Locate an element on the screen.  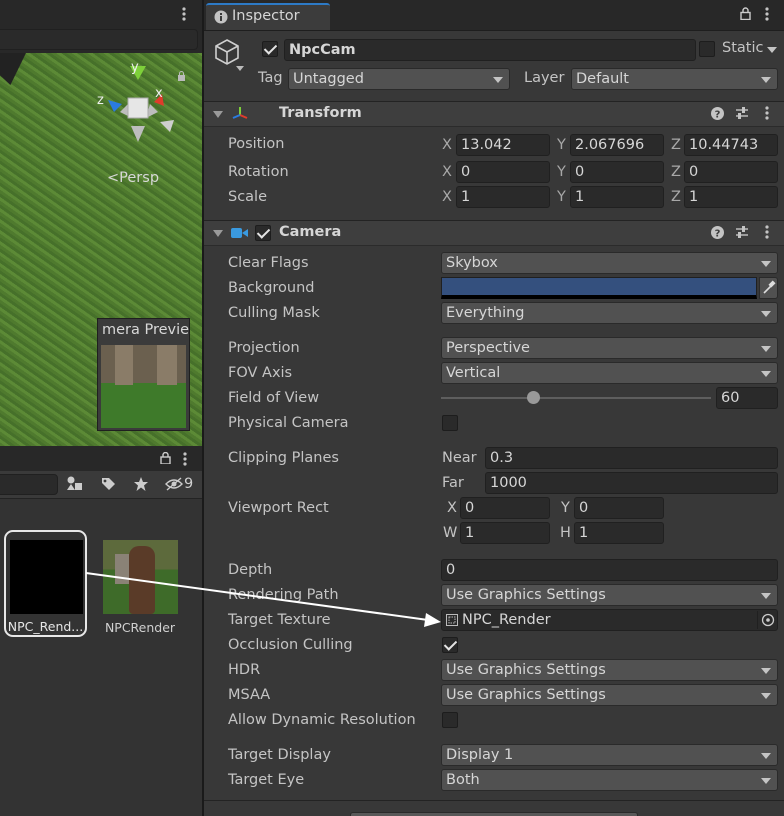
fov-axis-dropdown: Vertical is located at coordinates (609, 373).